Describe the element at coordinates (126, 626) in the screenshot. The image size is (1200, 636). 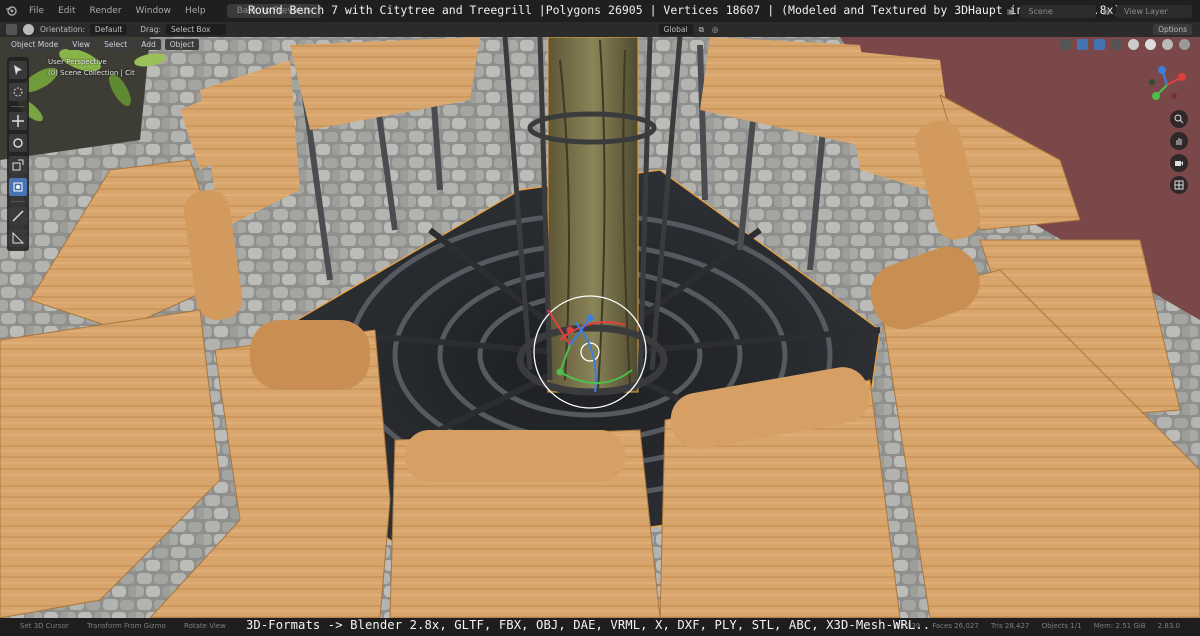
I see `hint-transform-gizmo: Transform From Gizmo` at that location.